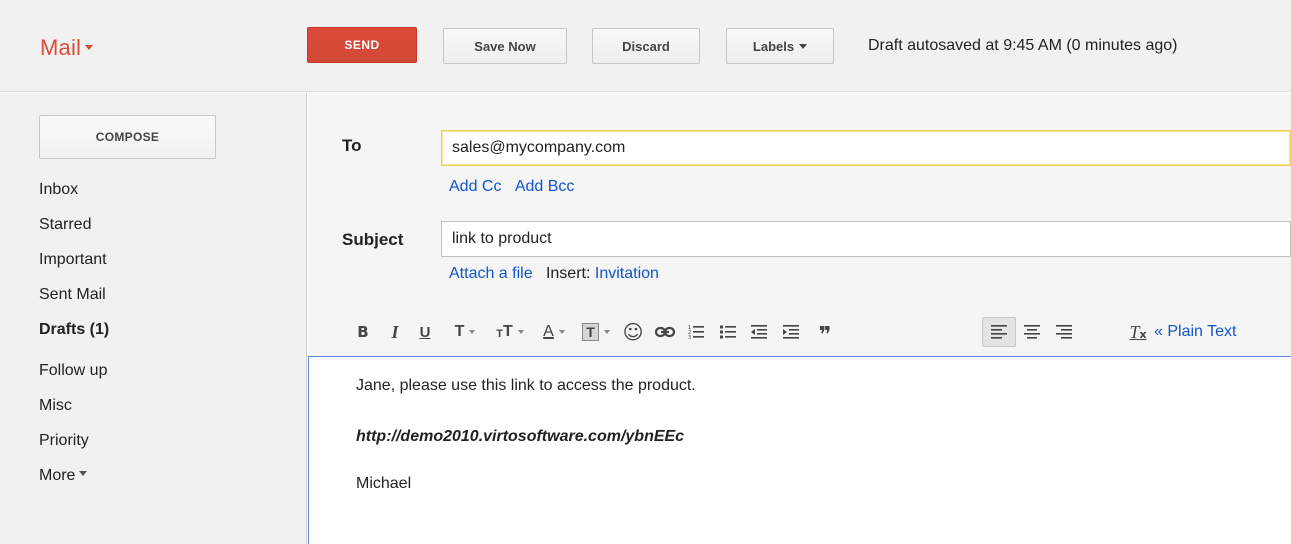 The width and height of the screenshot is (1291, 544). What do you see at coordinates (57, 475) in the screenshot?
I see `sidebar-item-more-label: More` at bounding box center [57, 475].